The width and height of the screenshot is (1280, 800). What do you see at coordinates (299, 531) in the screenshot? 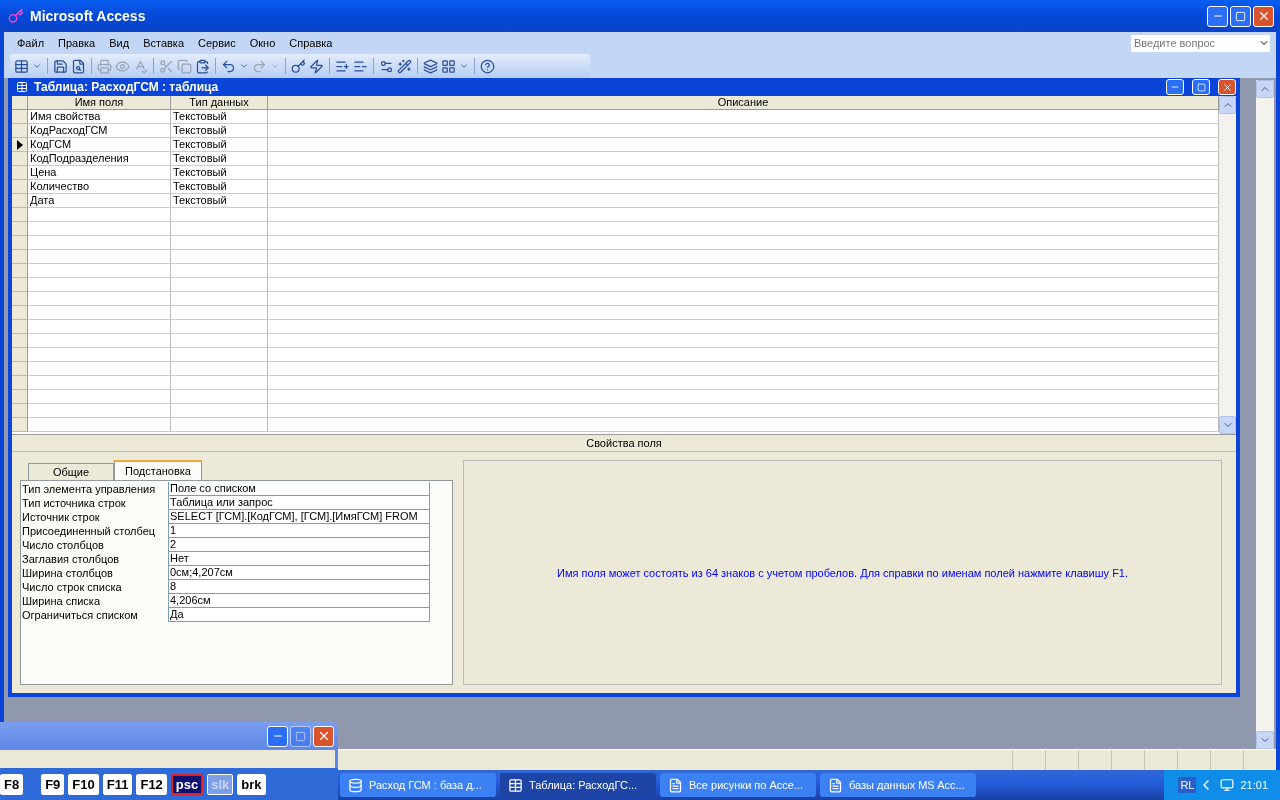
I see `property-value: 1` at bounding box center [299, 531].